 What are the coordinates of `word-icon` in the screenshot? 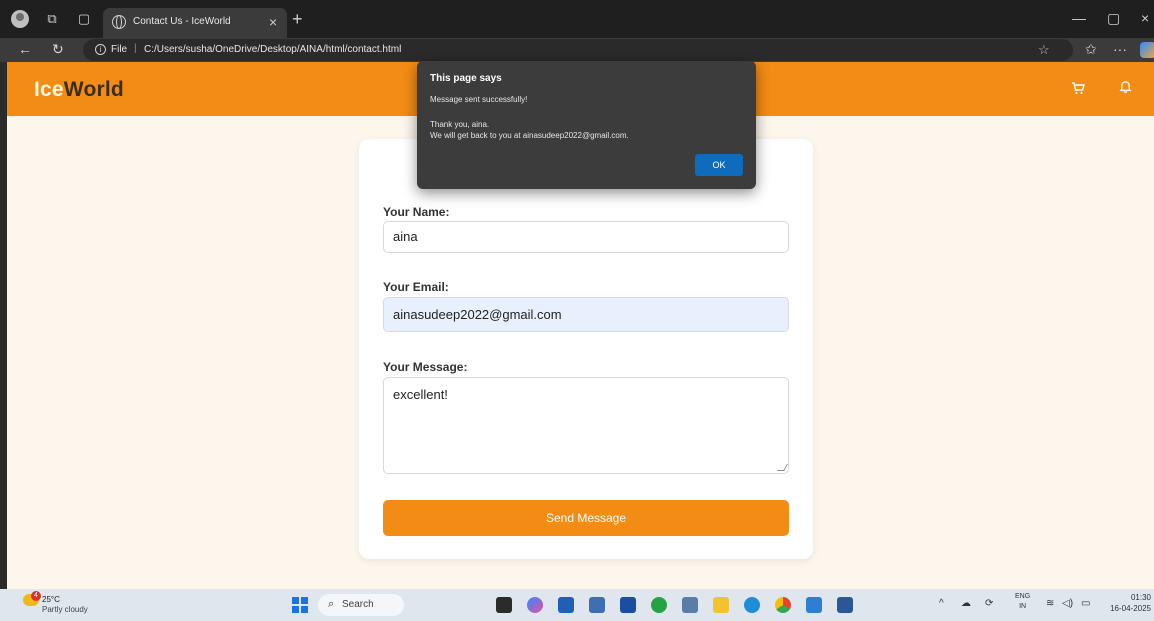 It's located at (845, 605).